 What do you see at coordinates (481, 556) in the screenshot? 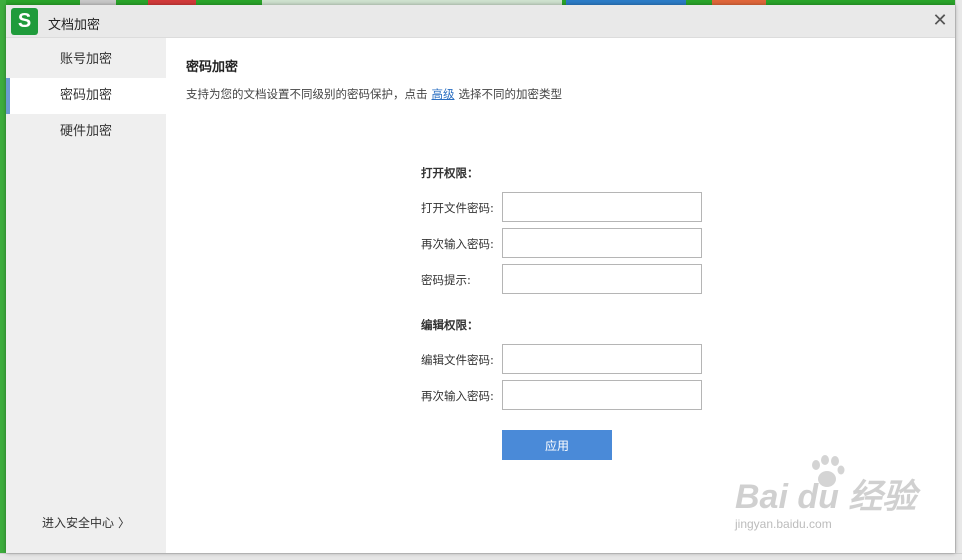
I see `background-app-bottom-strip` at bounding box center [481, 556].